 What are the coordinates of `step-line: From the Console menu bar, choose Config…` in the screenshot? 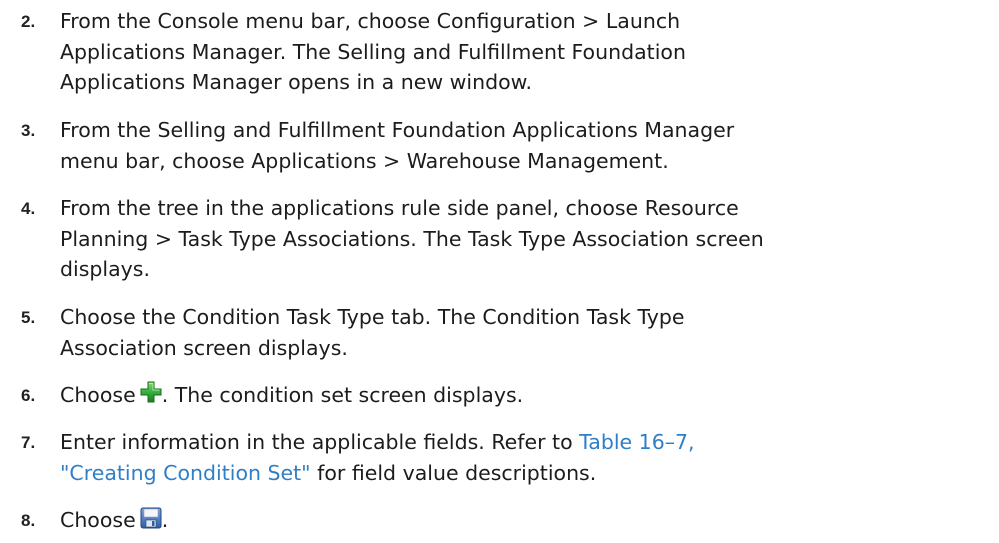 It's located at (370, 21).